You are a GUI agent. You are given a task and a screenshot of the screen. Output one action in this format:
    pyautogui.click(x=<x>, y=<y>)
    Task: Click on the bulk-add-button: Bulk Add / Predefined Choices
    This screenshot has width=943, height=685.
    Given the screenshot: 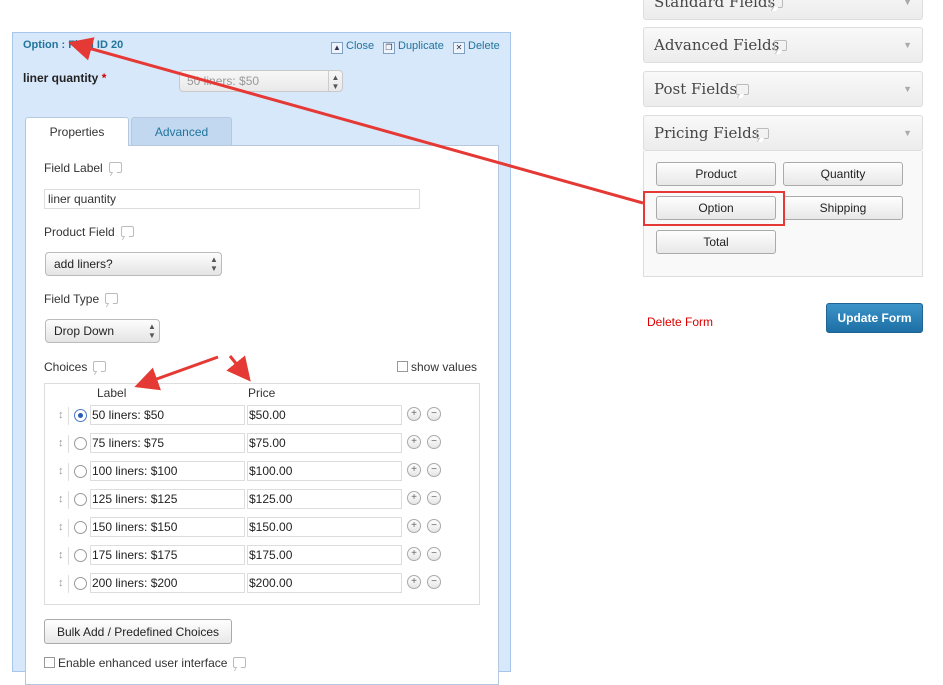 What is the action you would take?
    pyautogui.click(x=138, y=631)
    